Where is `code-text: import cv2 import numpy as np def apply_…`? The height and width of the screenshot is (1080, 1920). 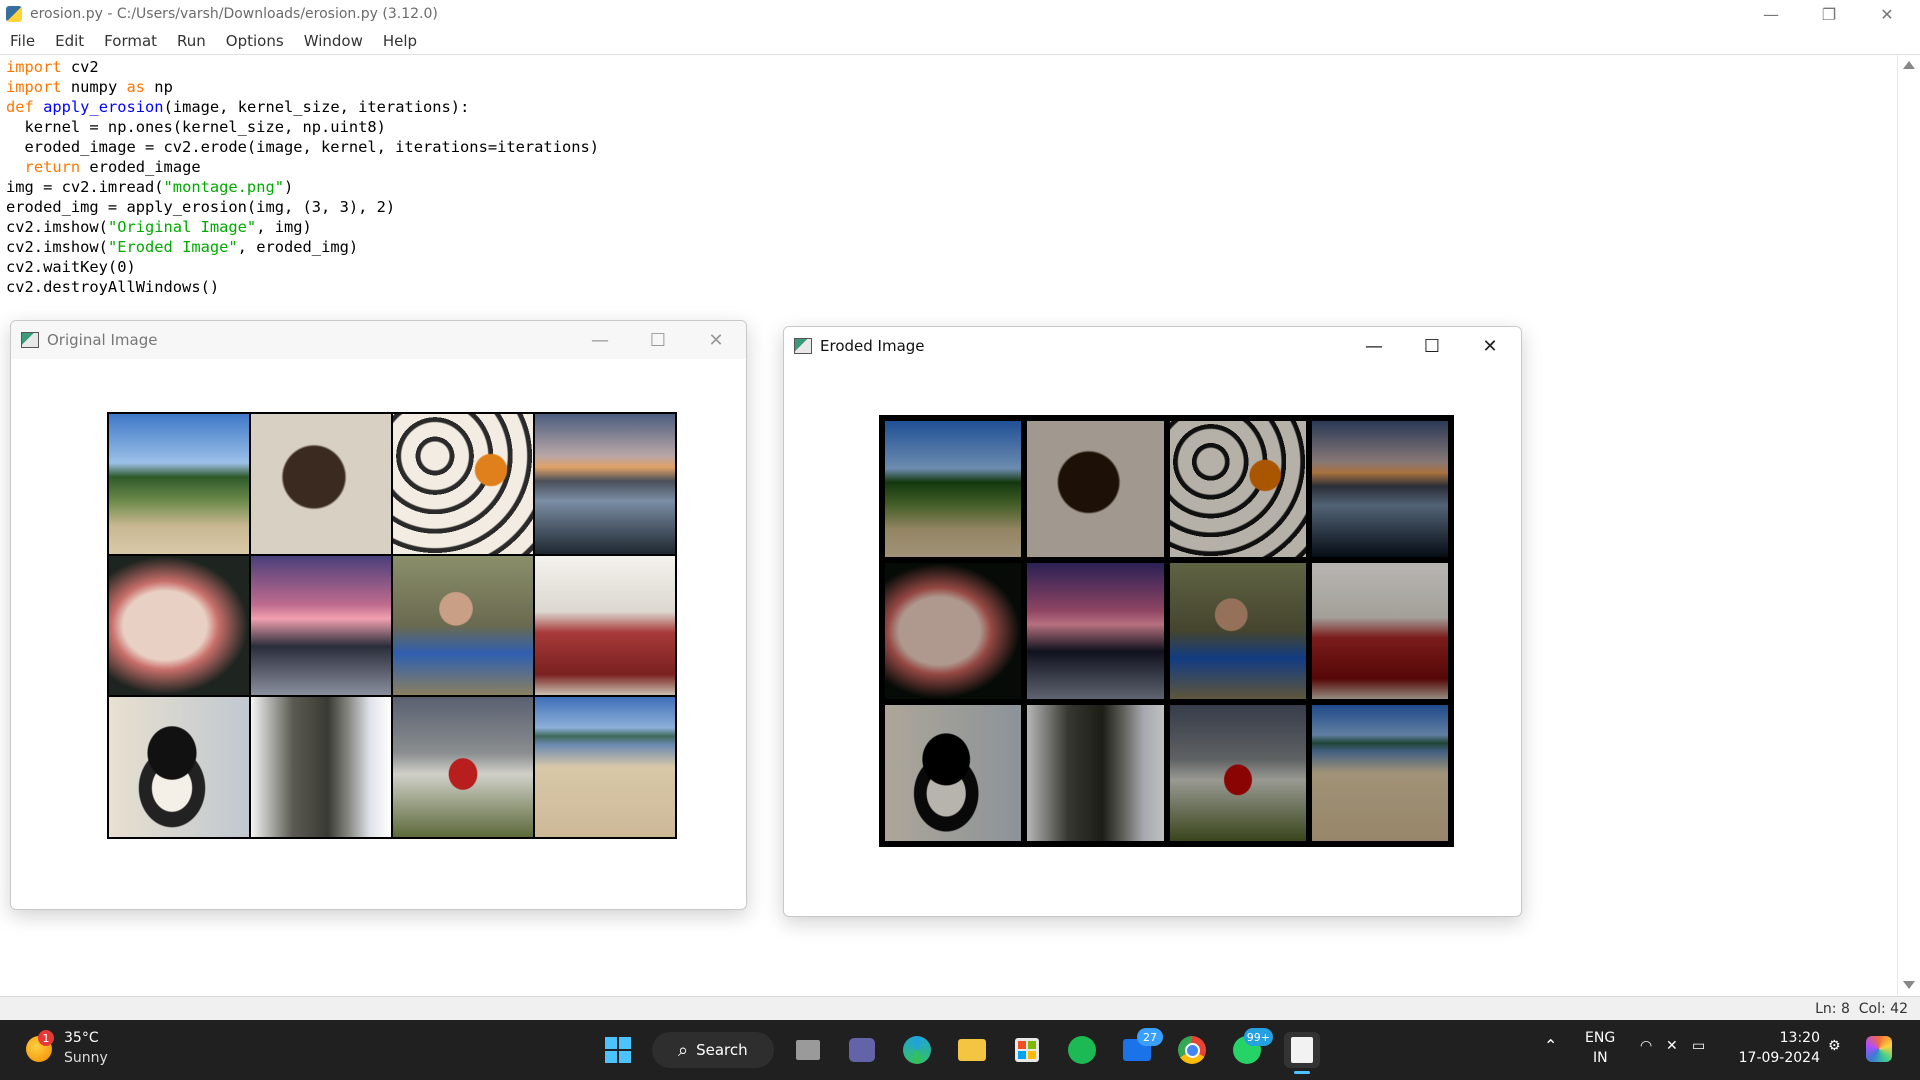 code-text: import cv2 import numpy as np def apply_… is located at coordinates (302, 177).